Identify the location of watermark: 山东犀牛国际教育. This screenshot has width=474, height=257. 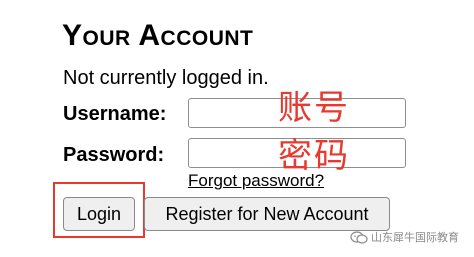
(404, 237).